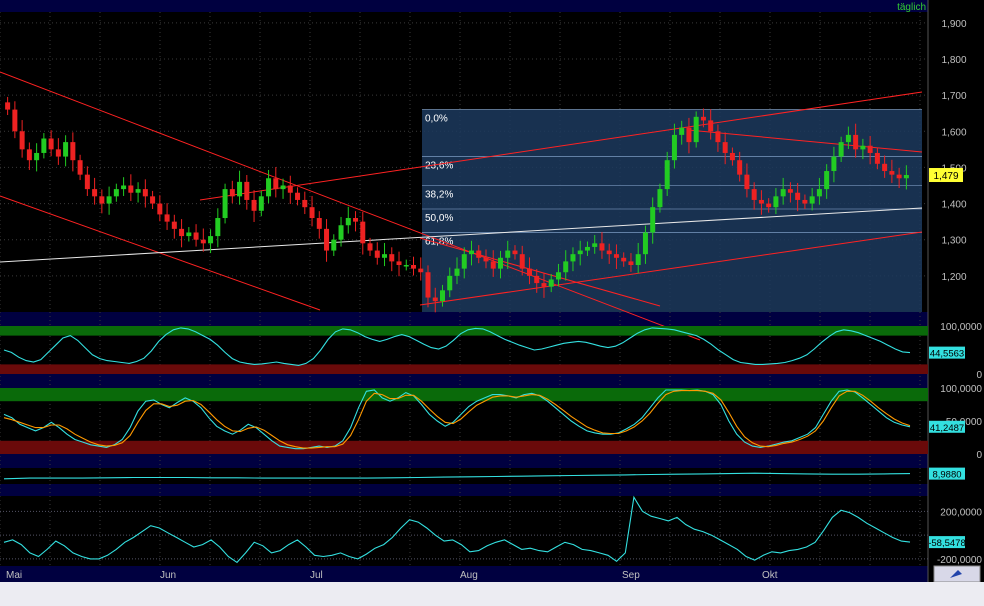 The image size is (984, 606). What do you see at coordinates (945, 176) in the screenshot?
I see `last-price-label: 1,479` at bounding box center [945, 176].